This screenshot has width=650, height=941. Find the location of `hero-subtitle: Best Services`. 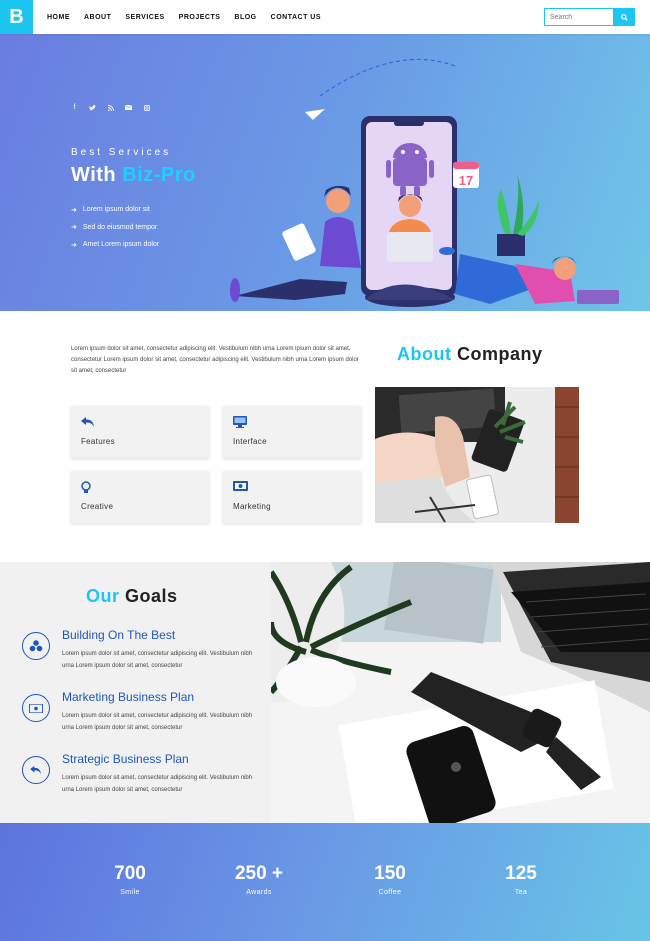

hero-subtitle: Best Services is located at coordinates (121, 152).